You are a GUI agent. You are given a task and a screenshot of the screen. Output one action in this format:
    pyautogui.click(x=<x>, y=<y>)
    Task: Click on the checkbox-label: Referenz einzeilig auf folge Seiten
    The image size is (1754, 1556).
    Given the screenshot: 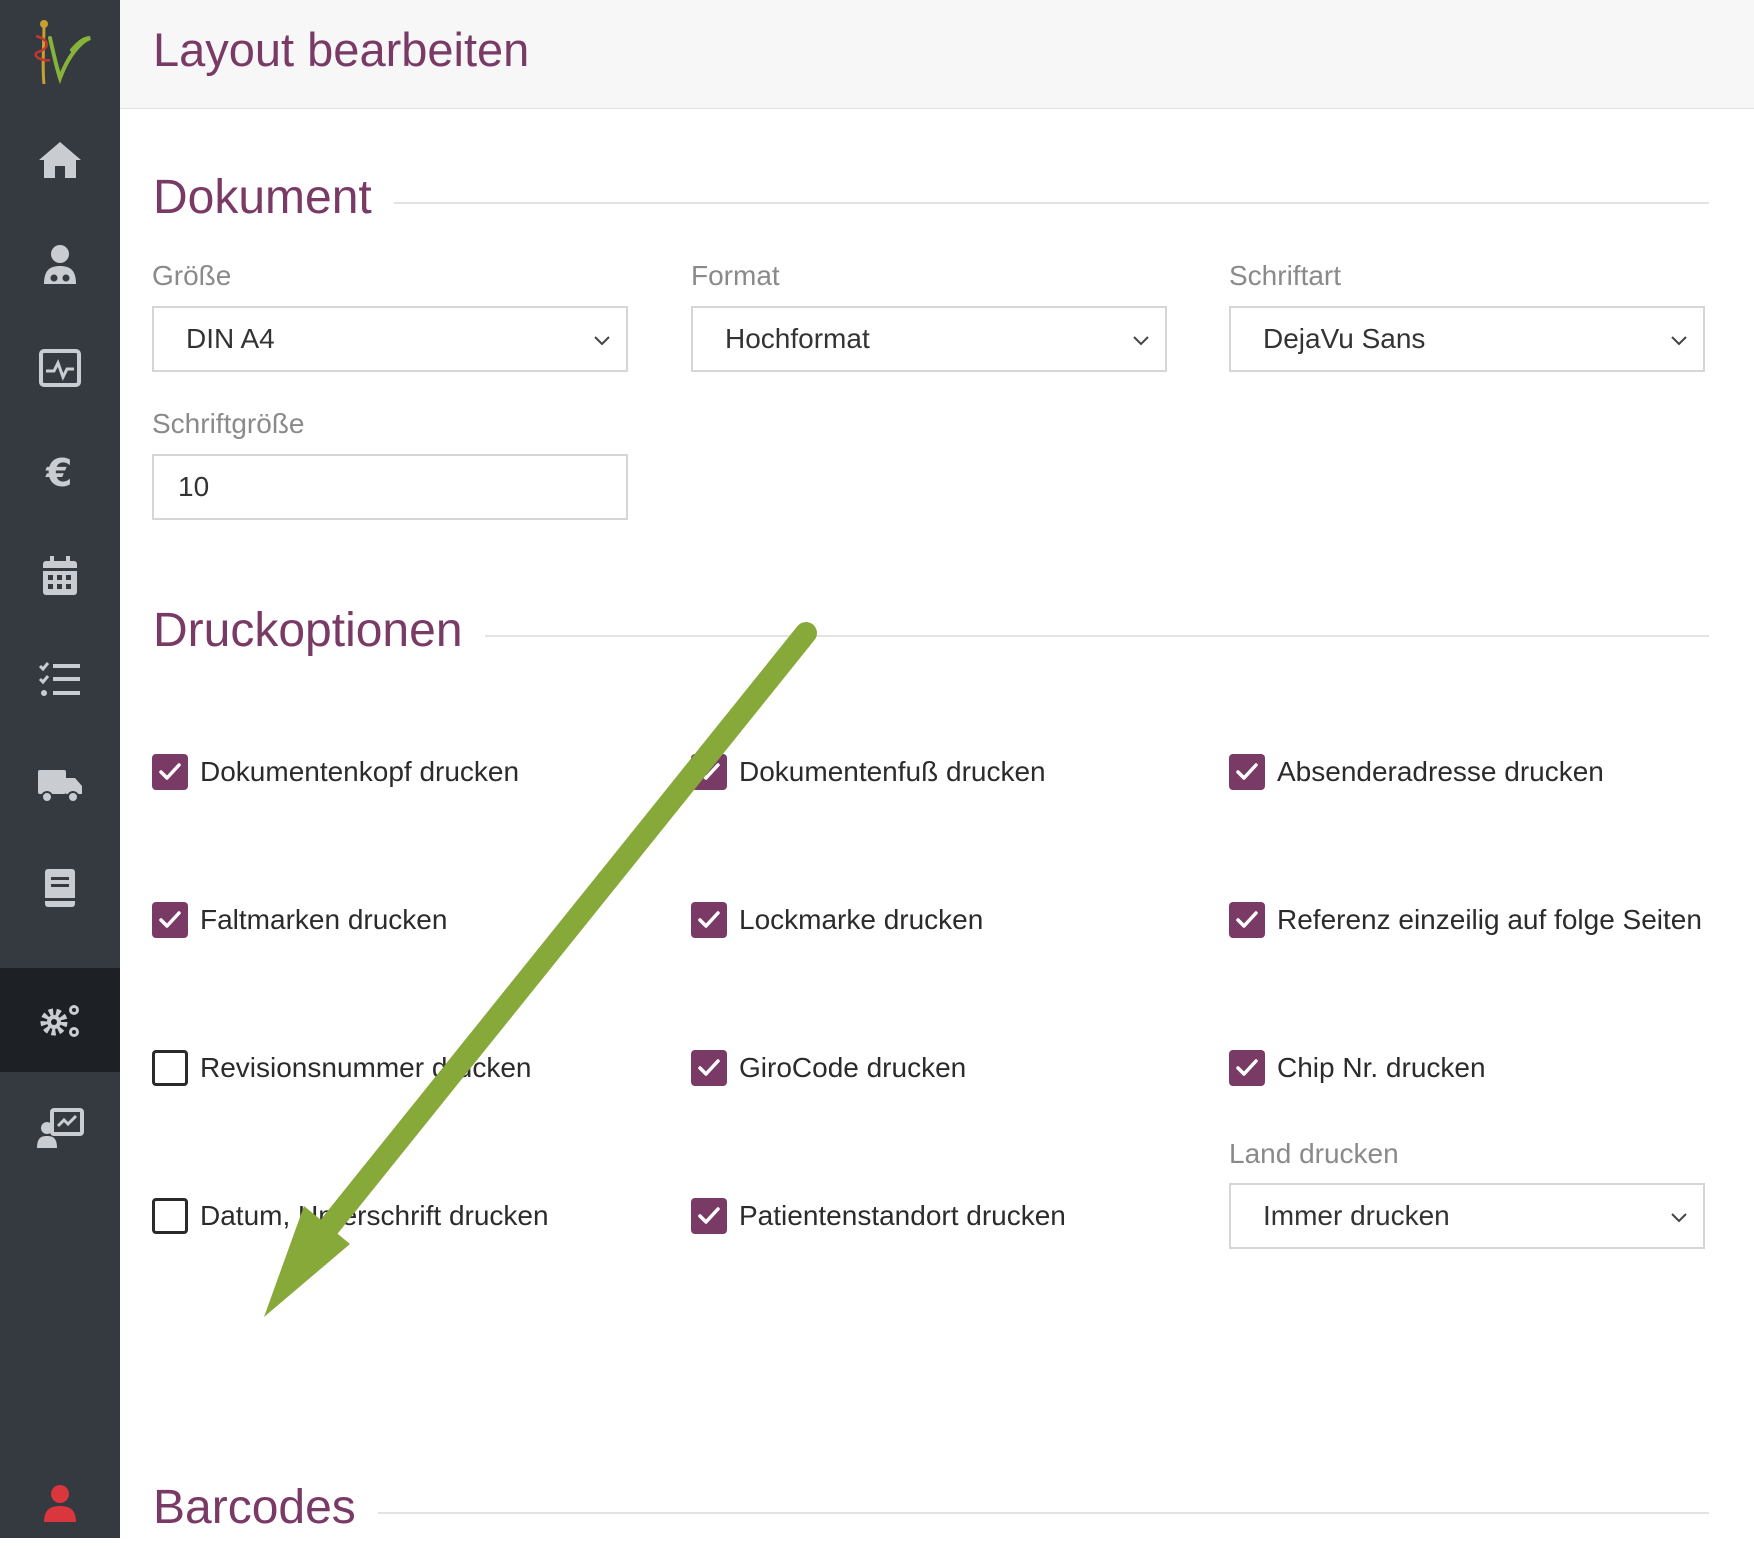 What is the action you would take?
    pyautogui.click(x=1489, y=919)
    